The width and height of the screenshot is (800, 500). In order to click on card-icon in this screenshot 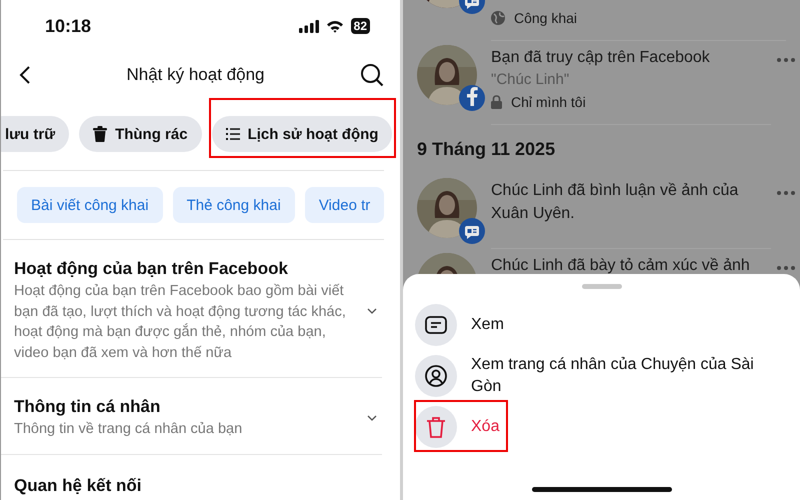, I will do `click(436, 325)`.